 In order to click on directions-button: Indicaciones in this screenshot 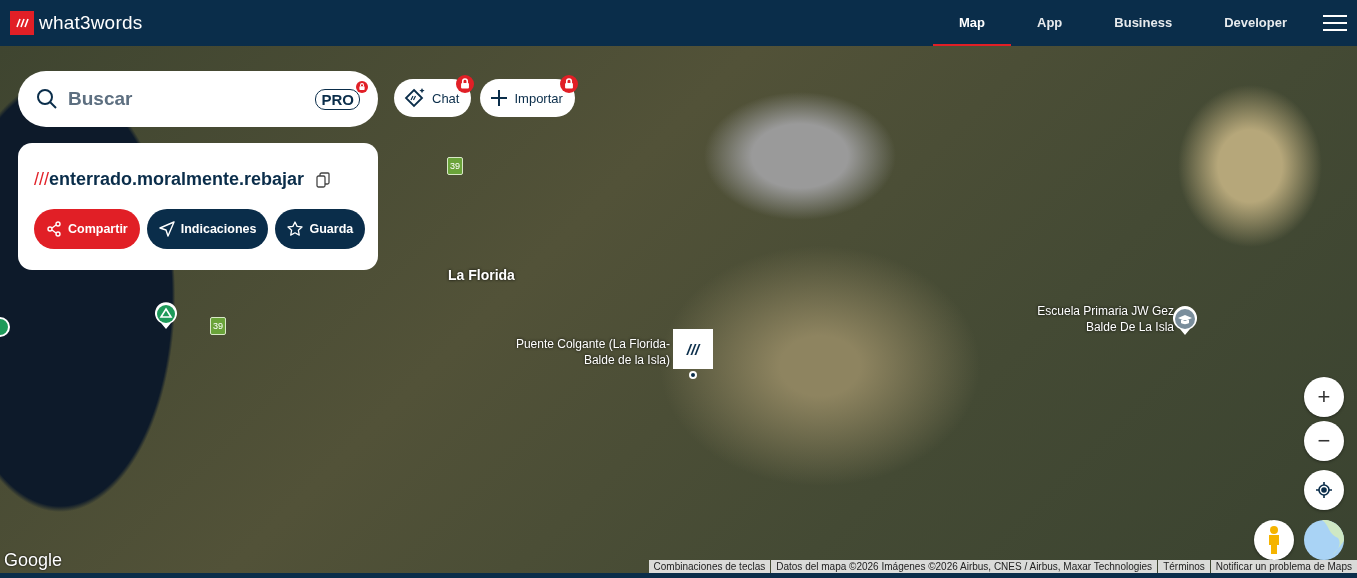, I will do `click(207, 229)`.